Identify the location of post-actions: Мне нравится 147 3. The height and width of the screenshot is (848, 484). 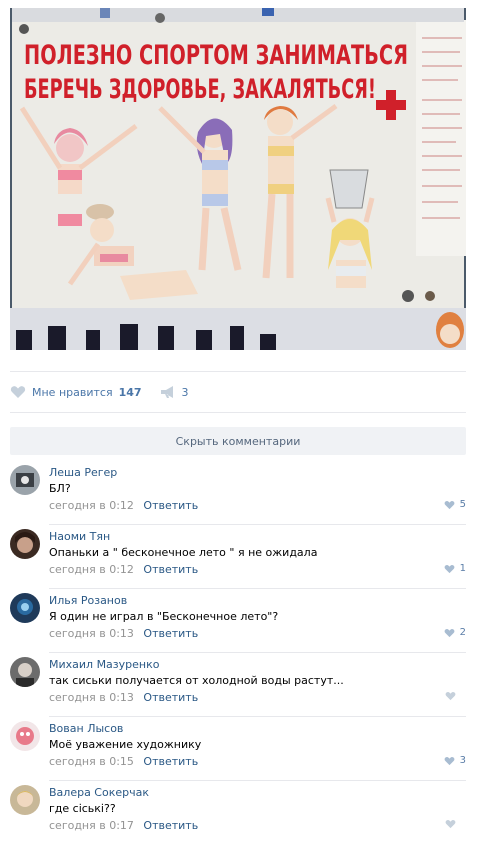
(108, 392).